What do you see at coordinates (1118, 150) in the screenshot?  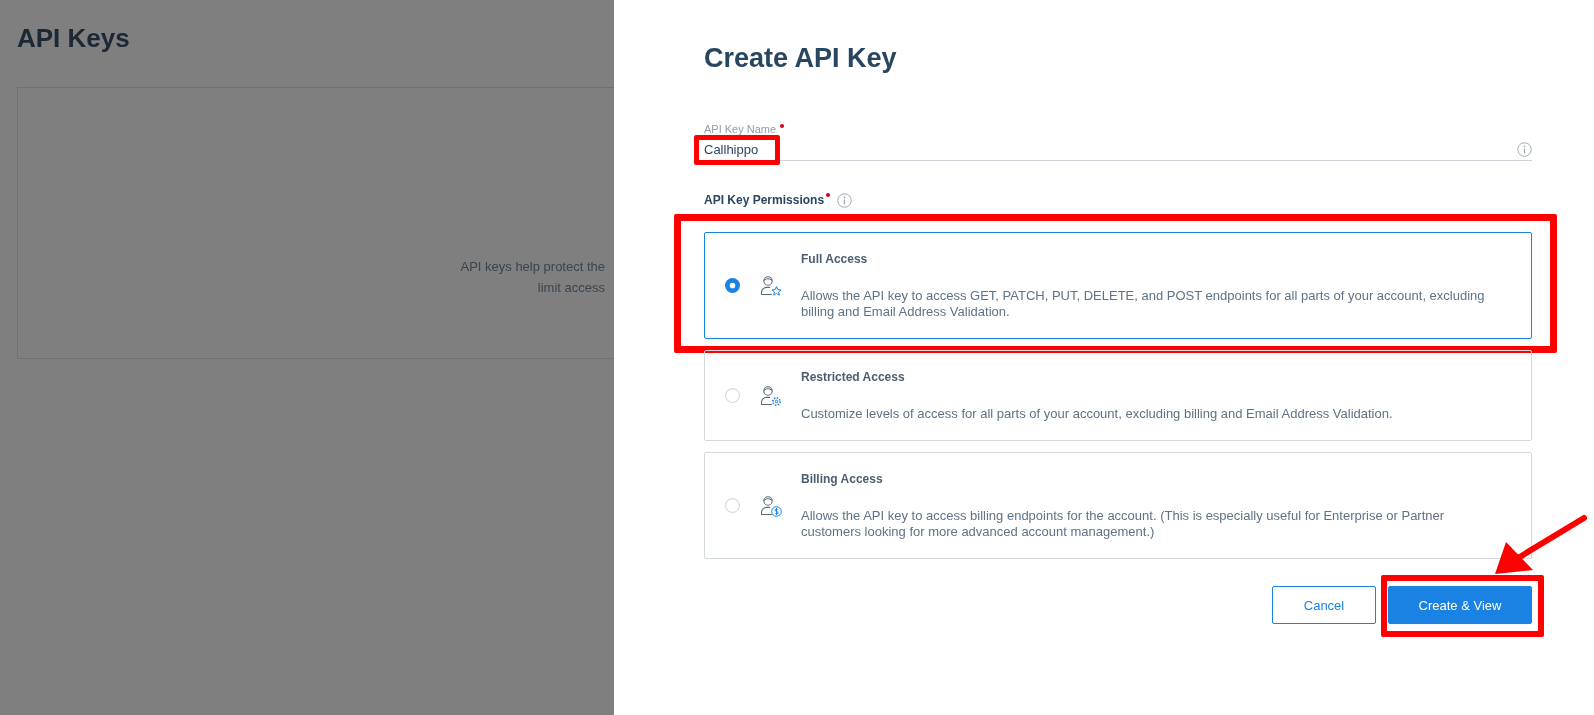 I see `name-input: Callhippo` at bounding box center [1118, 150].